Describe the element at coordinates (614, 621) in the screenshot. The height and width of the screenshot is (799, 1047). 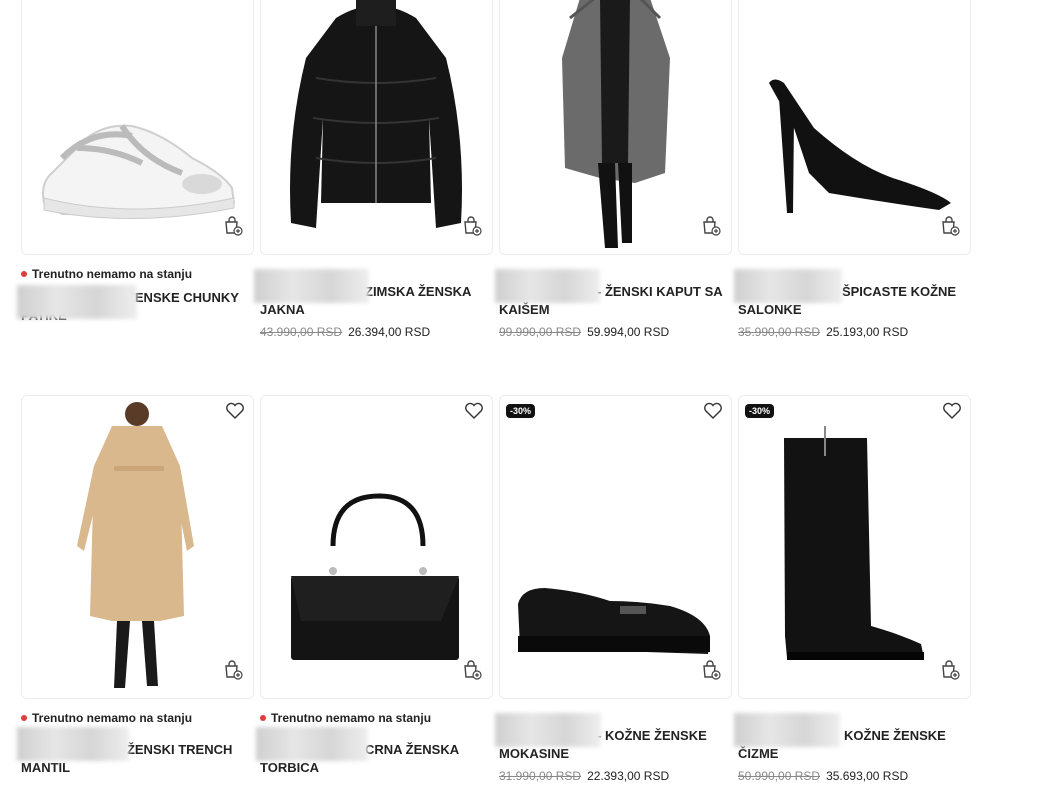
I see `loafer-image` at that location.